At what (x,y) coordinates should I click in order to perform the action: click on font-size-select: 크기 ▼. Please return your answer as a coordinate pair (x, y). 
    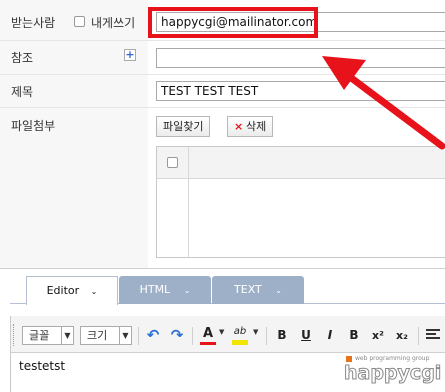
    Looking at the image, I should click on (106, 335).